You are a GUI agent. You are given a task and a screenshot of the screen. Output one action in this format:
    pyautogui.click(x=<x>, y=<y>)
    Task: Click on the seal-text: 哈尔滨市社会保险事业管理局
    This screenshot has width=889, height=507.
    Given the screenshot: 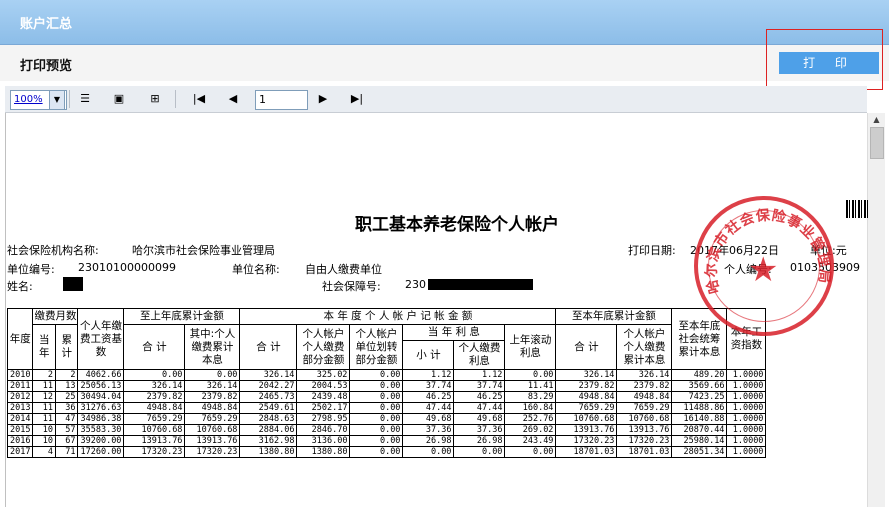 What is the action you would take?
    pyautogui.click(x=767, y=251)
    